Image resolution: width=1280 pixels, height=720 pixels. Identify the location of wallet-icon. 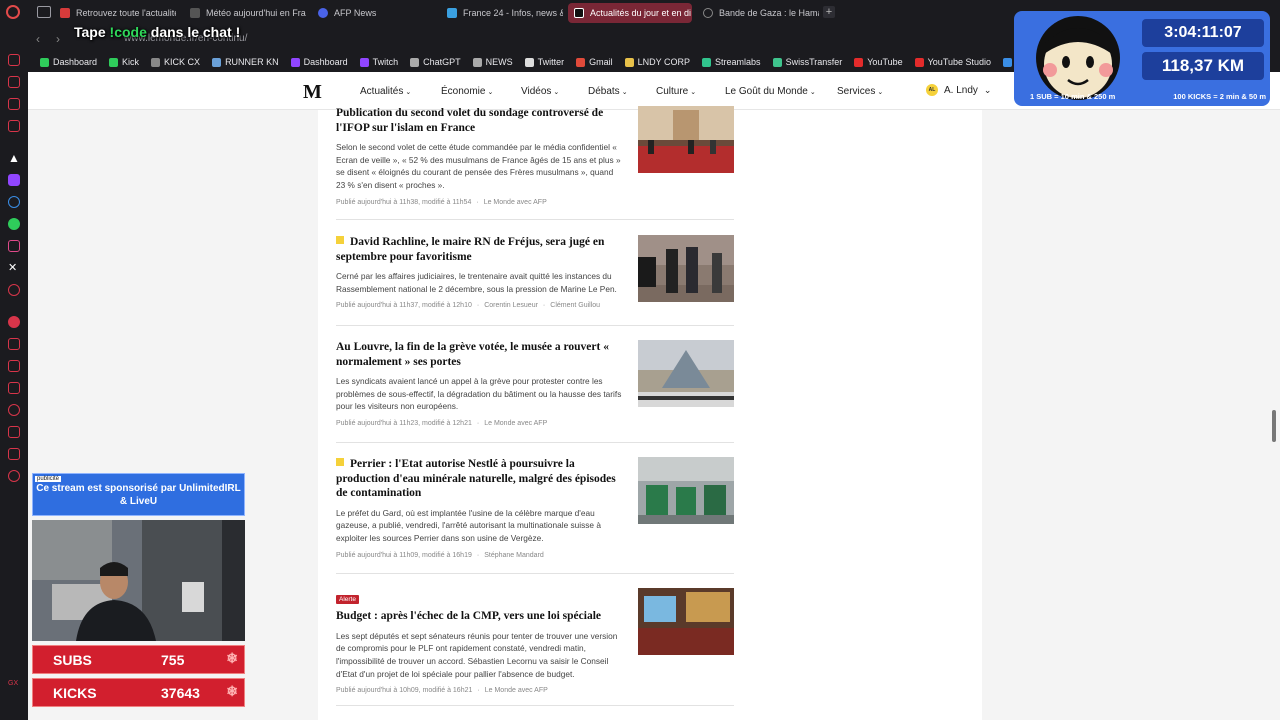
(14, 388).